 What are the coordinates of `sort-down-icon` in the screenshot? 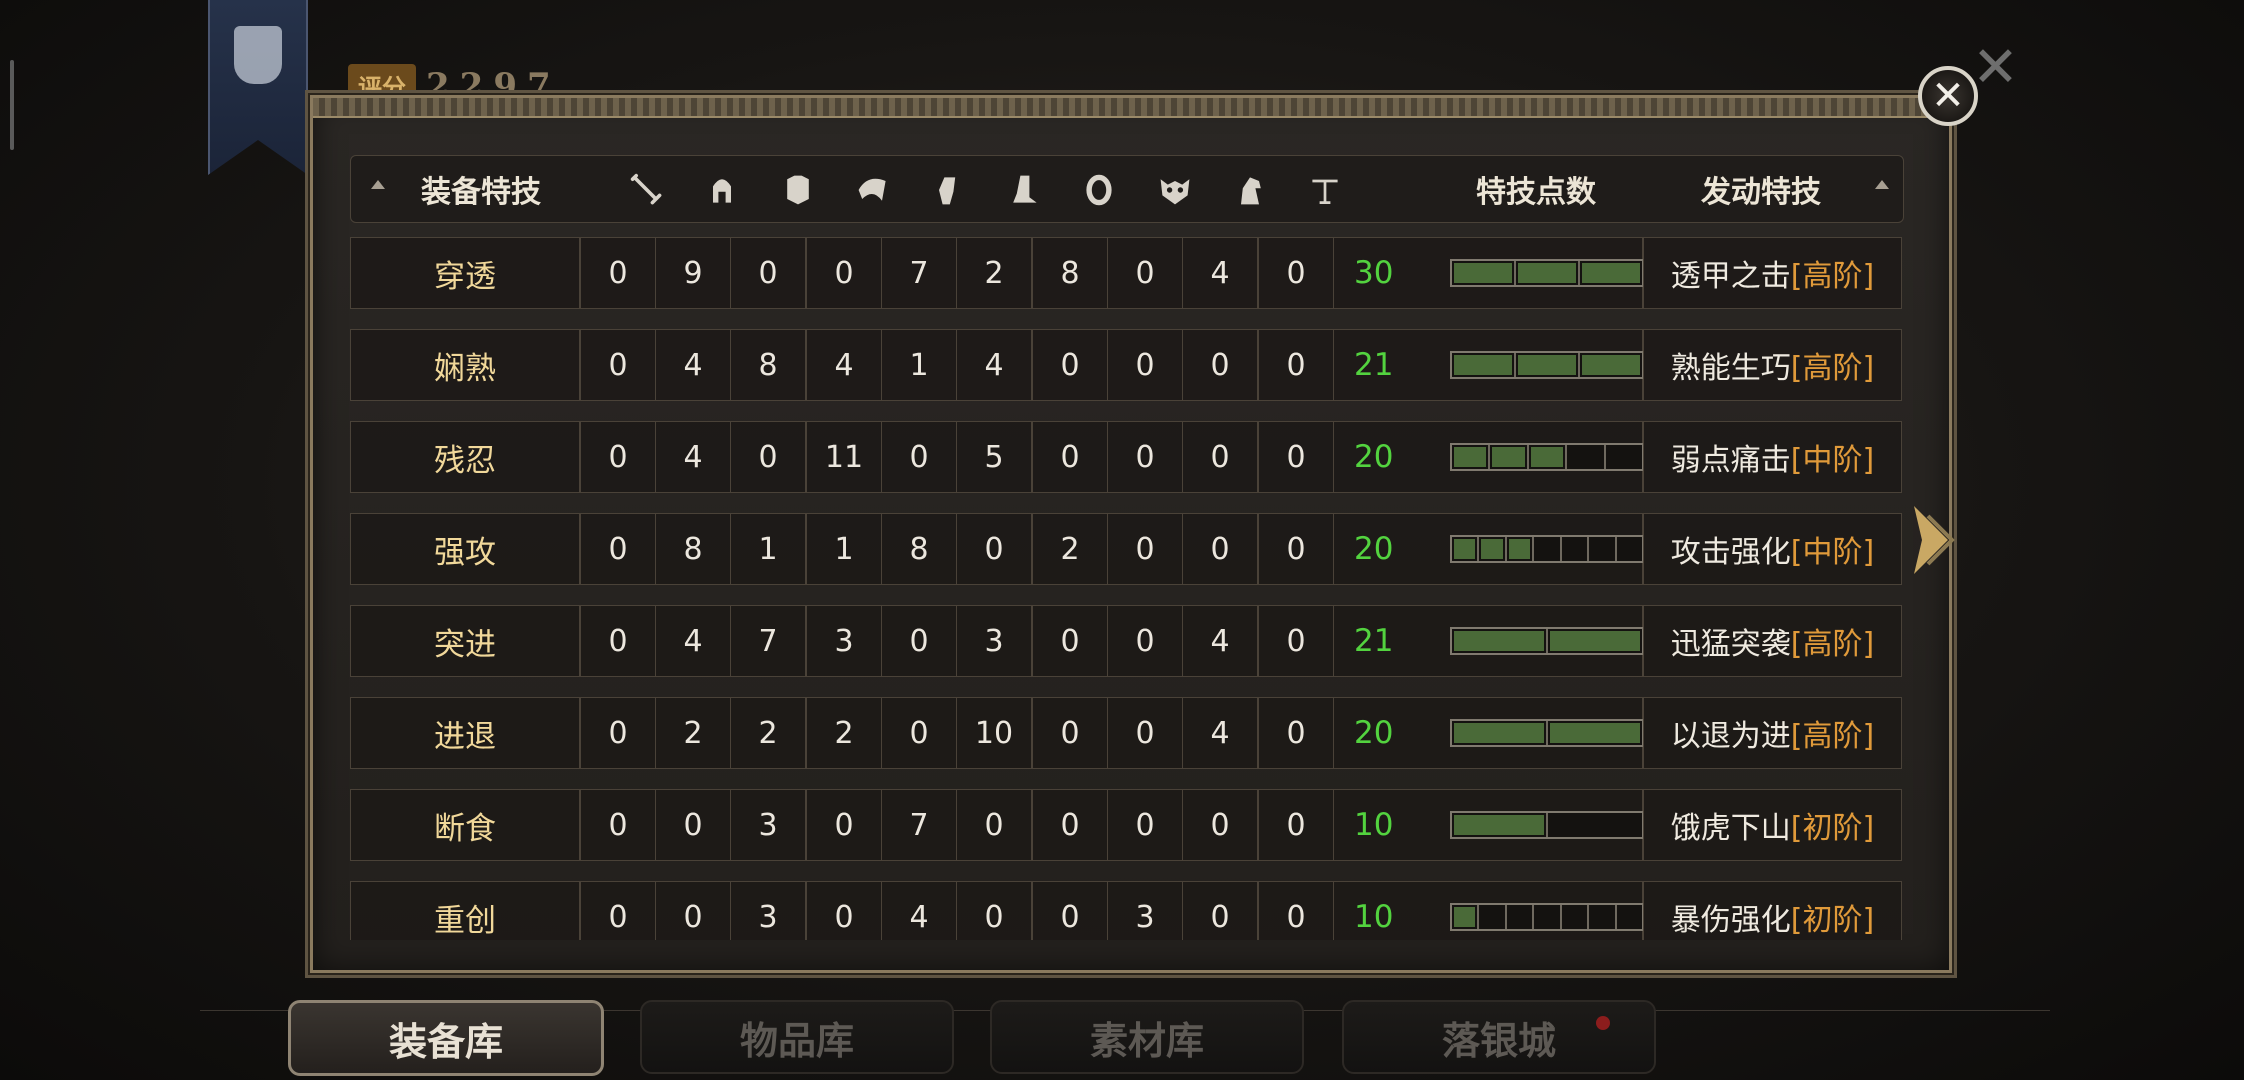 It's located at (1882, 184).